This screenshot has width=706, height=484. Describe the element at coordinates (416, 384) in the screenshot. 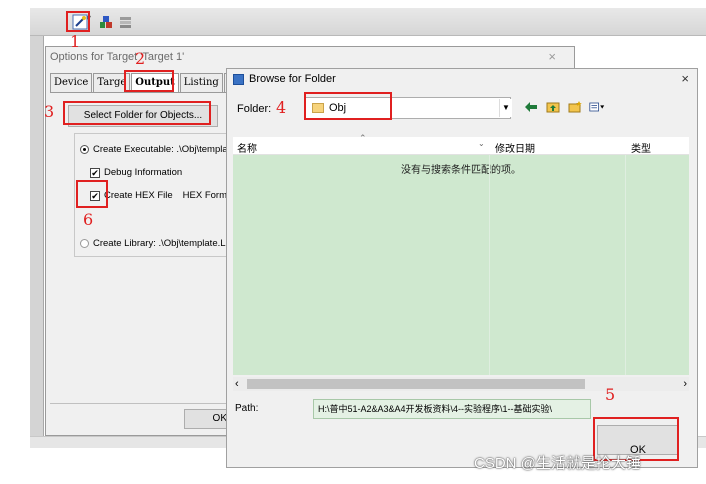

I see `scrollbar-thumb` at that location.